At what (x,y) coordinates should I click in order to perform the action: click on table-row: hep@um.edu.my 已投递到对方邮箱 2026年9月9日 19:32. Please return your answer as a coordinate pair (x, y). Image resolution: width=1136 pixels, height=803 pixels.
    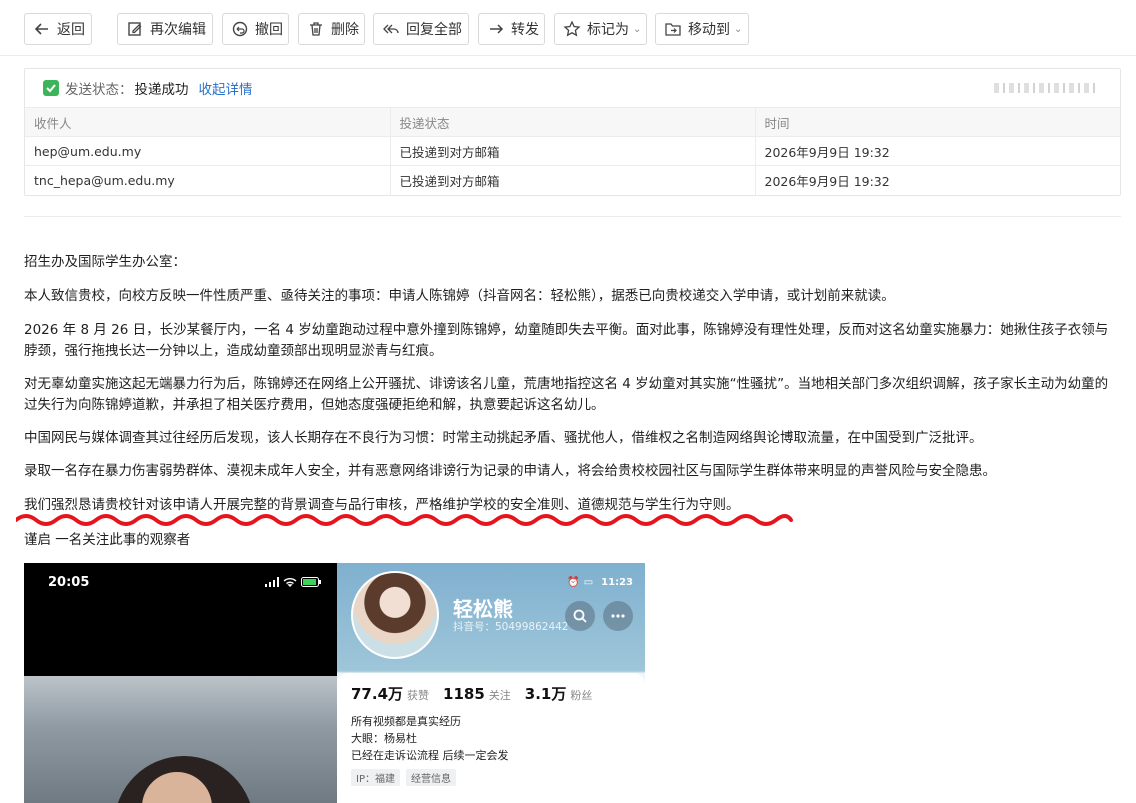
    Looking at the image, I should click on (572, 151).